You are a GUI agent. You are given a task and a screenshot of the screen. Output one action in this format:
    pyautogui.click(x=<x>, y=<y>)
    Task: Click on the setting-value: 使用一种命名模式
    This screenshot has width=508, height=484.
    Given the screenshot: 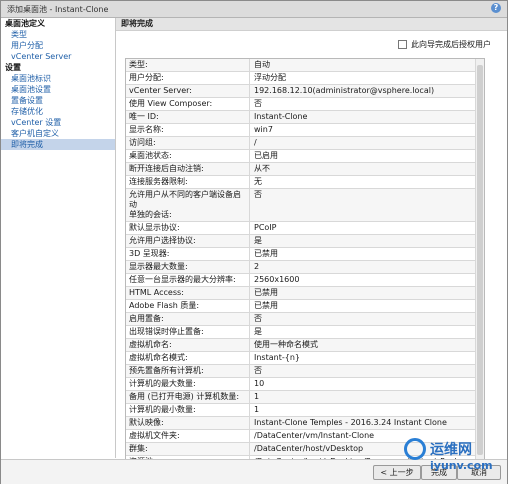 What is the action you would take?
    pyautogui.click(x=286, y=344)
    